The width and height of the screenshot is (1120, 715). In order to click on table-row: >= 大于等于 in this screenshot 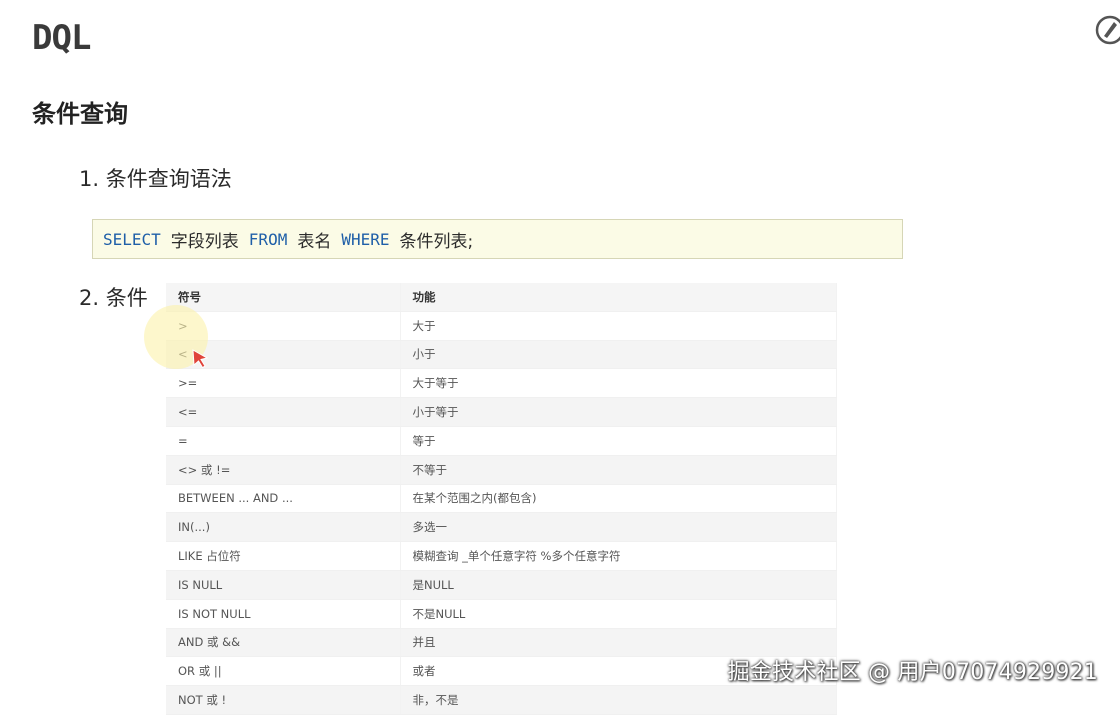, I will do `click(501, 383)`.